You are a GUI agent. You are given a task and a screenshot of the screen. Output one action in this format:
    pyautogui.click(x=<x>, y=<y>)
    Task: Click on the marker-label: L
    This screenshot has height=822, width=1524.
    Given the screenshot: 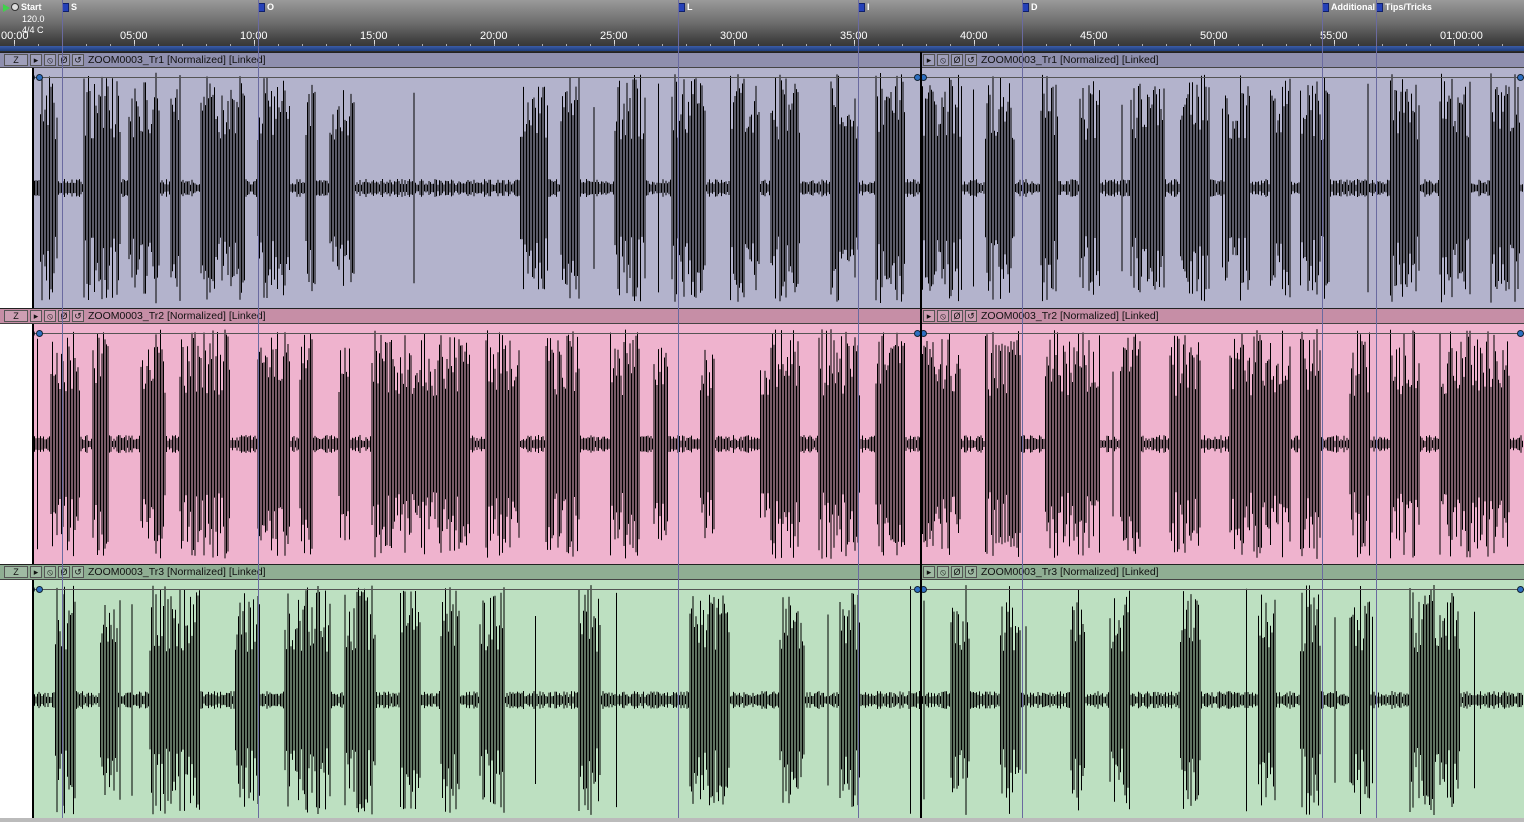 What is the action you would take?
    pyautogui.click(x=690, y=7)
    